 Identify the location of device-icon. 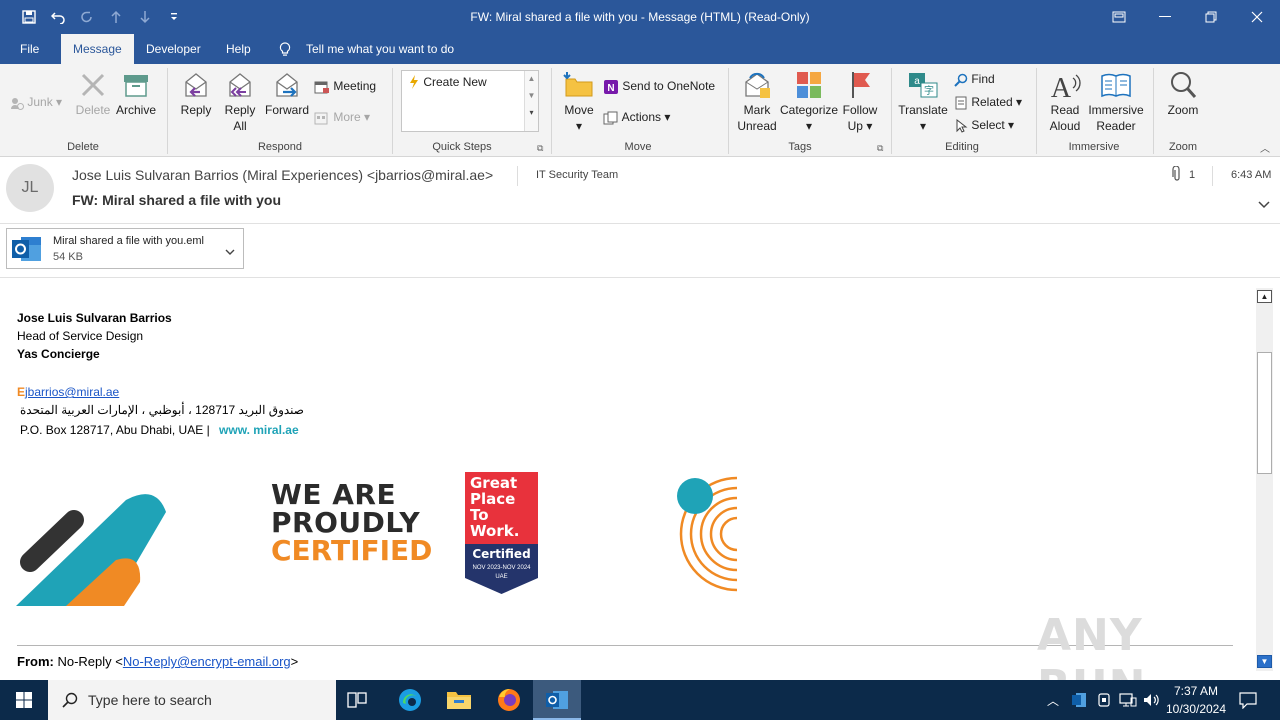
(1104, 701).